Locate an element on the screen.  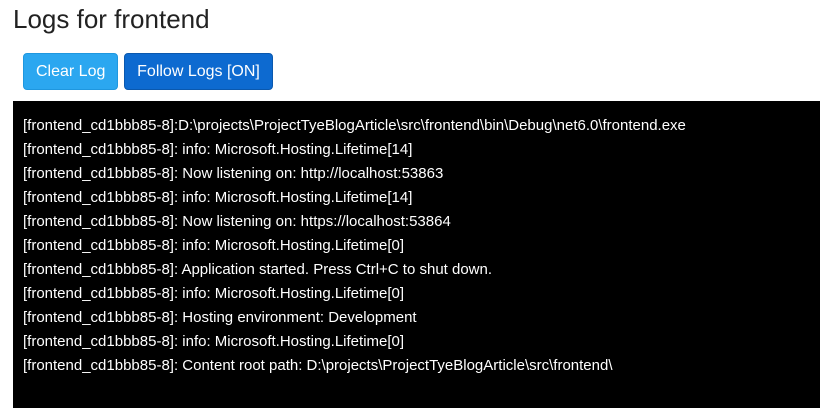
page-title: Logs for frontend is located at coordinates (111, 19).